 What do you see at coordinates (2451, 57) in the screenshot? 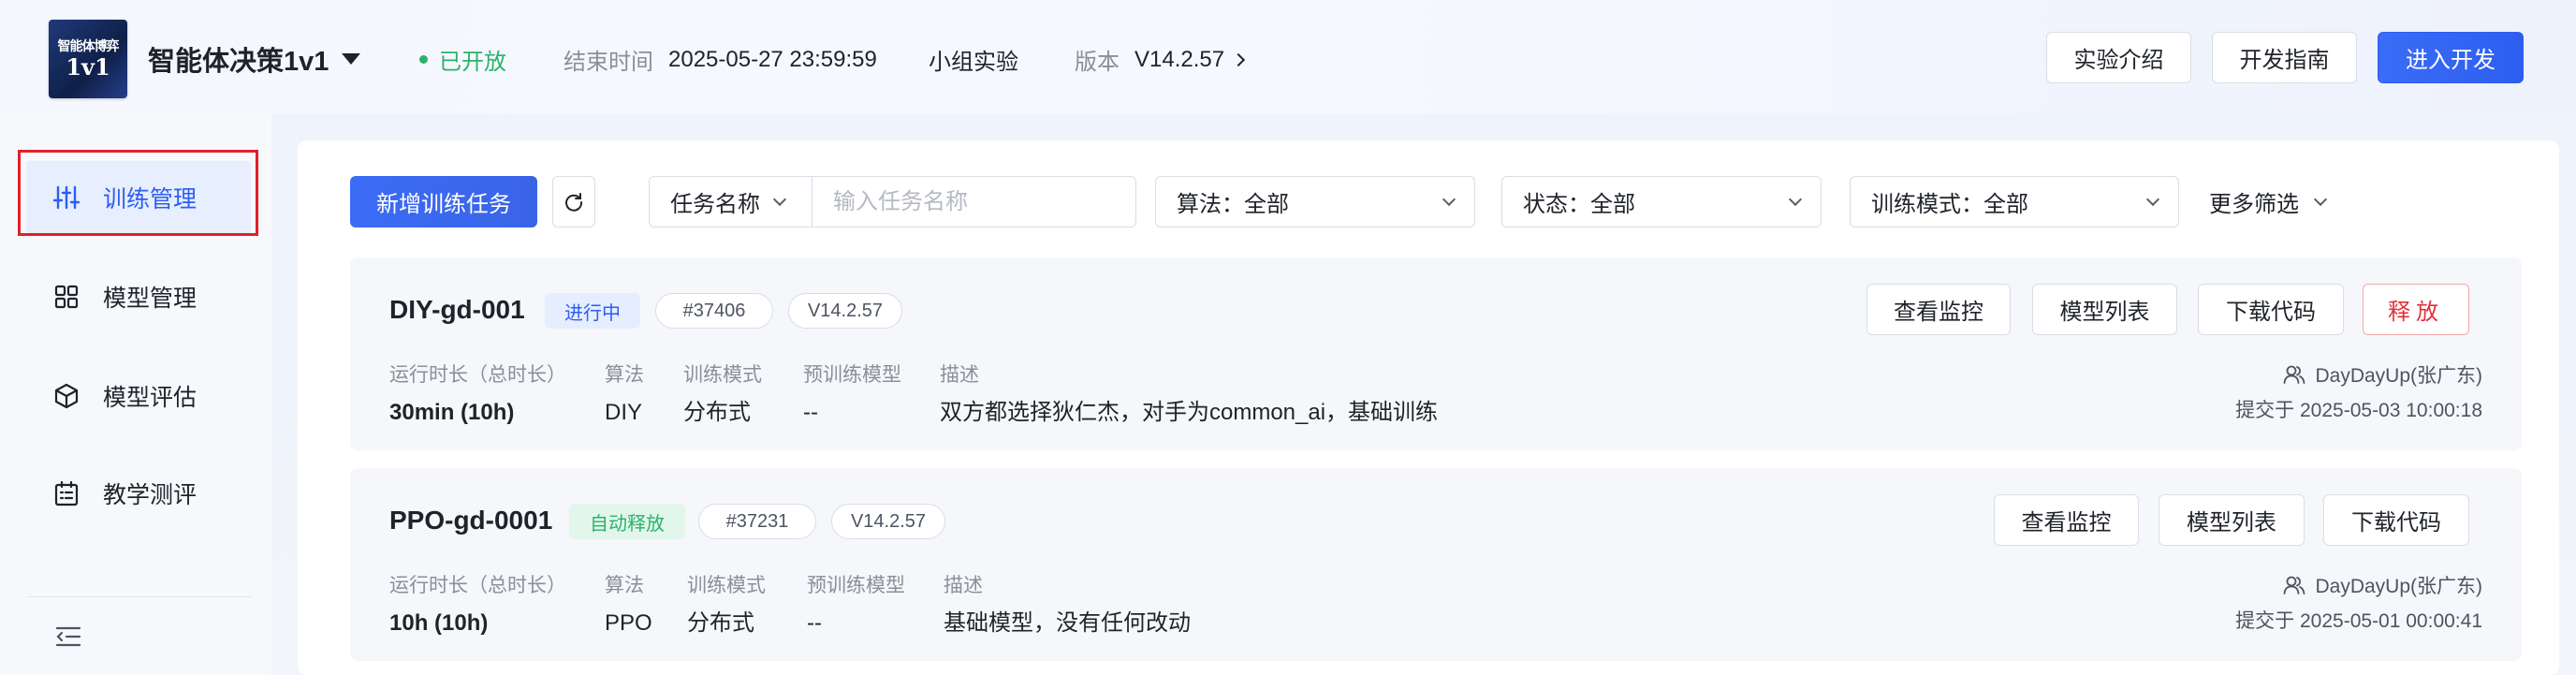
I see `enter-dev-button: 进入开发` at bounding box center [2451, 57].